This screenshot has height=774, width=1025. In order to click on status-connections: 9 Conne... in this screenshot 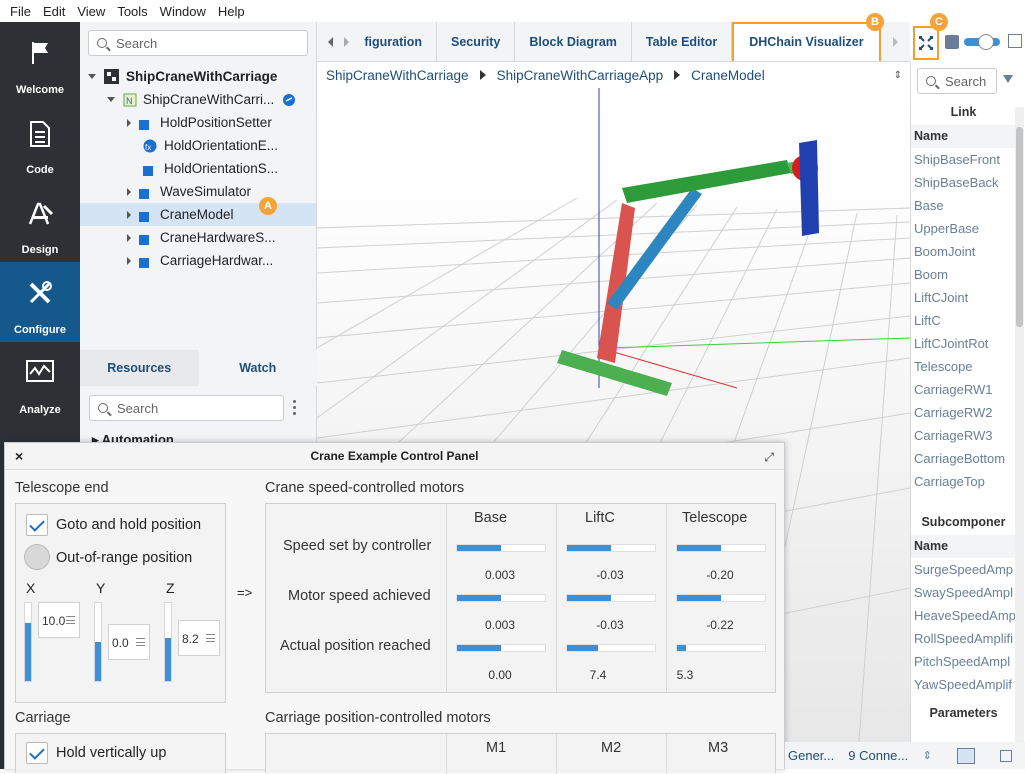, I will do `click(878, 755)`.